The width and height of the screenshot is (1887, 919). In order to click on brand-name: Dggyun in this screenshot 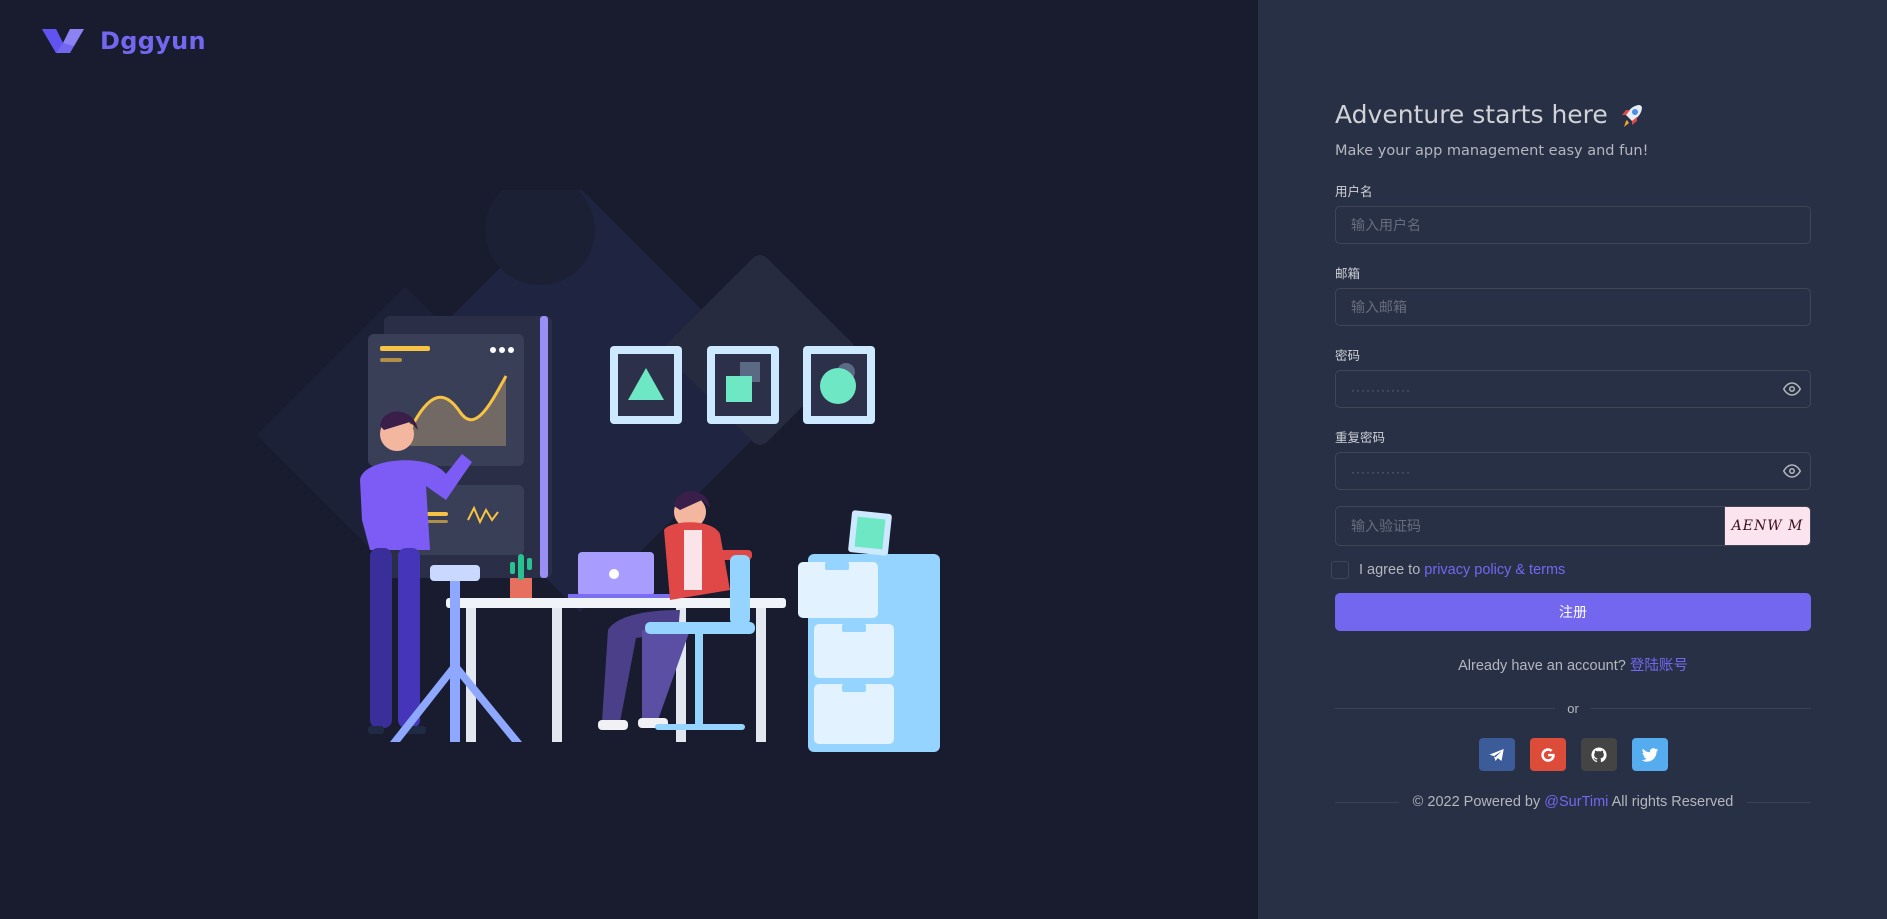, I will do `click(153, 41)`.